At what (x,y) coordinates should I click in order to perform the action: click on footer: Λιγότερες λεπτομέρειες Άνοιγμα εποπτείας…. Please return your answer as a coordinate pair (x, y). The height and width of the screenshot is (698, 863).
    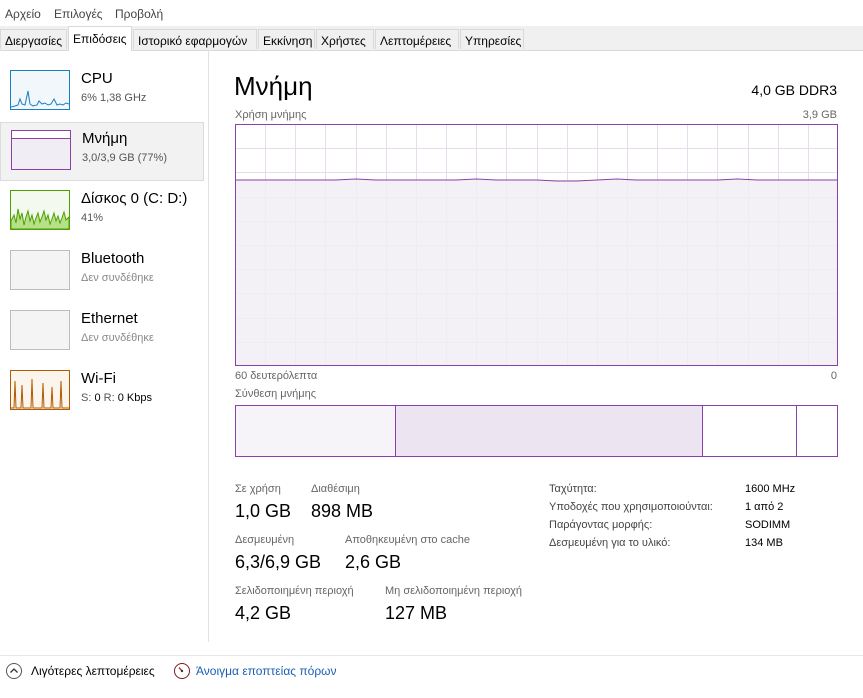
    Looking at the image, I should click on (431, 676).